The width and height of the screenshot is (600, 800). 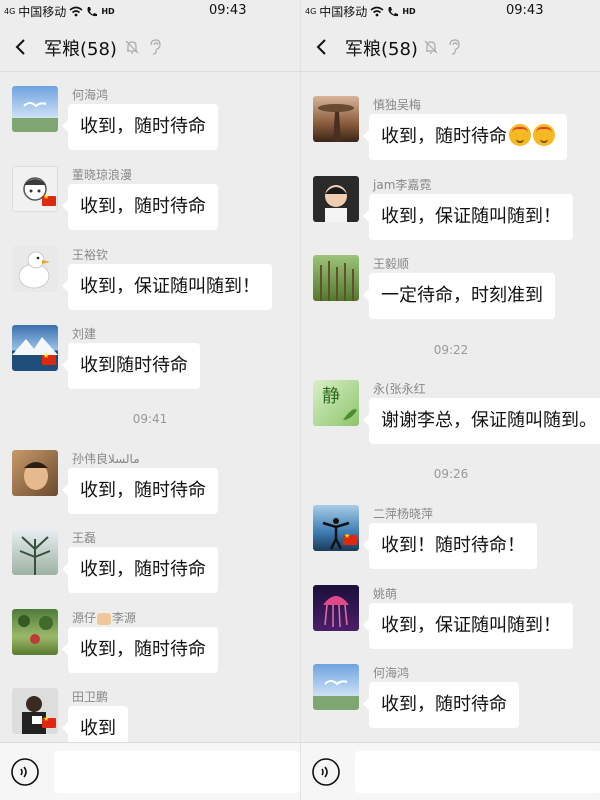 I want to click on sender-name: 源仔 李源, so click(x=104, y=617).